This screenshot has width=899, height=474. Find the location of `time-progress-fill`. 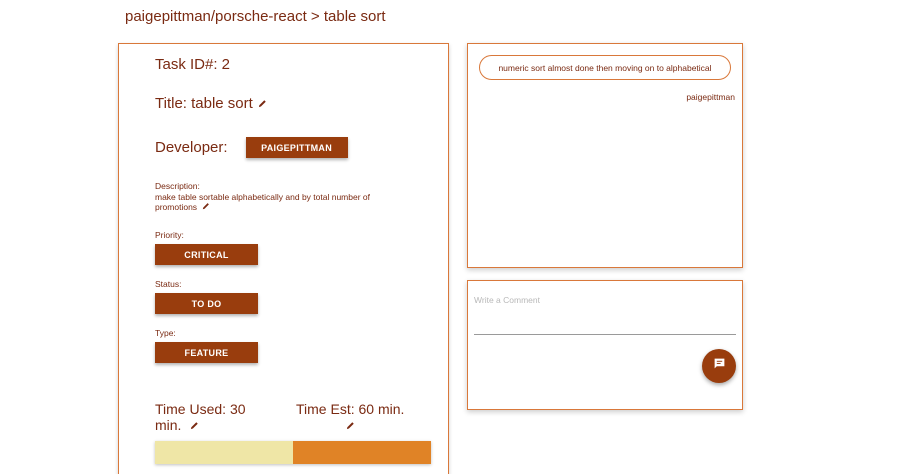

time-progress-fill is located at coordinates (224, 452).